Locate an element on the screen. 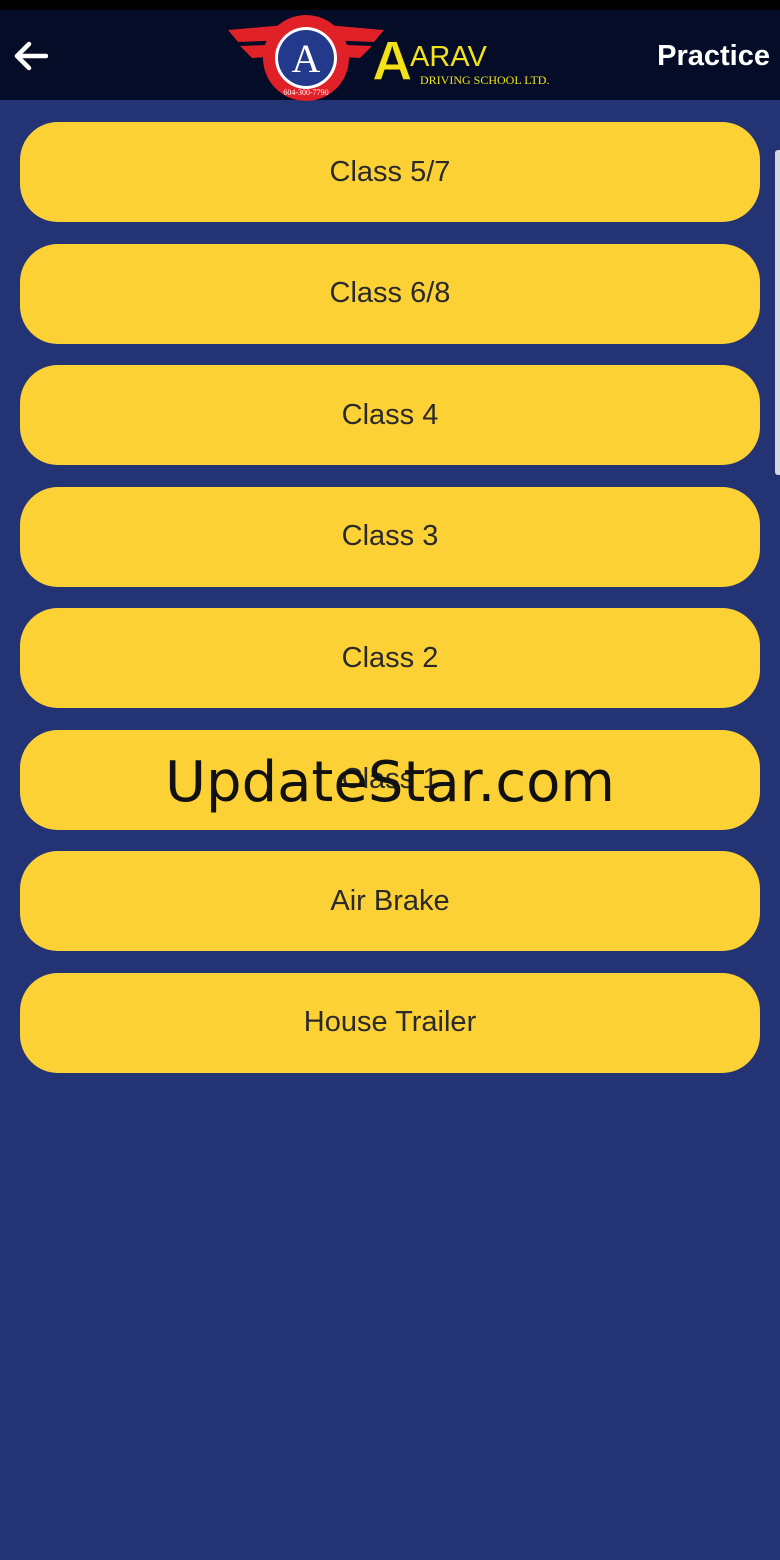  logo-wordmark: ARAV is located at coordinates (448, 57).